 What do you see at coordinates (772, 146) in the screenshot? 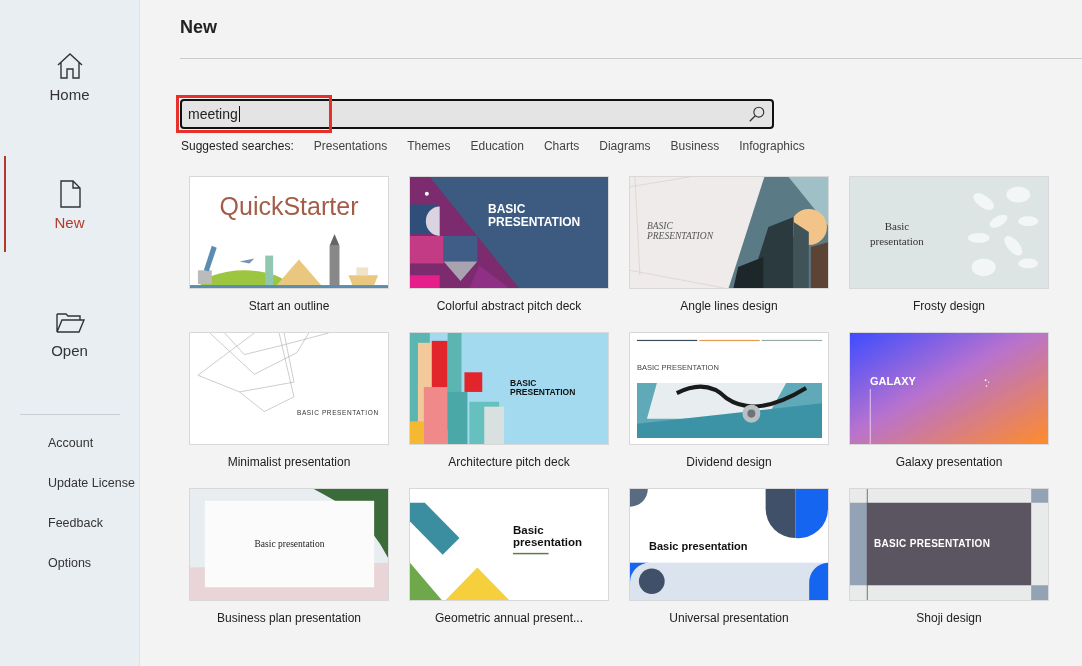
I see `suggested-link: Infographics` at bounding box center [772, 146].